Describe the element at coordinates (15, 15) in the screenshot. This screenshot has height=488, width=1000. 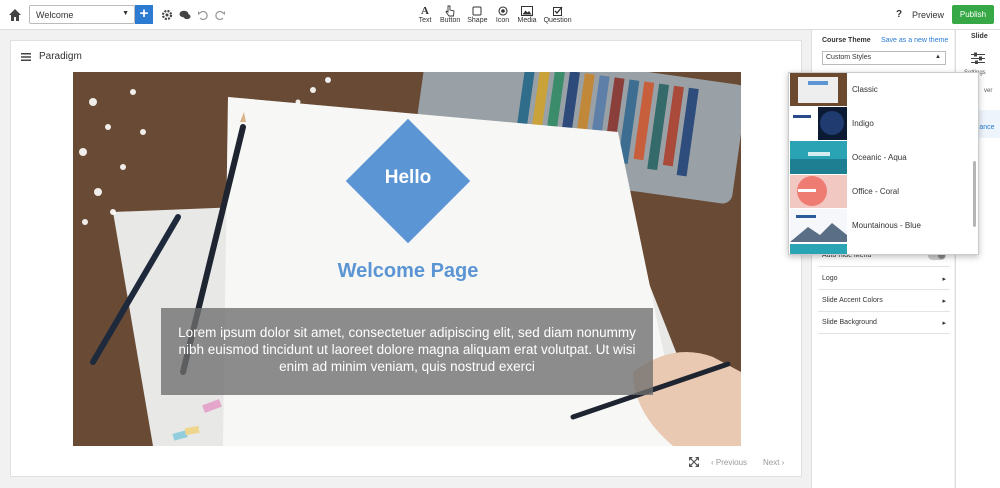
I see `home-icon` at that location.